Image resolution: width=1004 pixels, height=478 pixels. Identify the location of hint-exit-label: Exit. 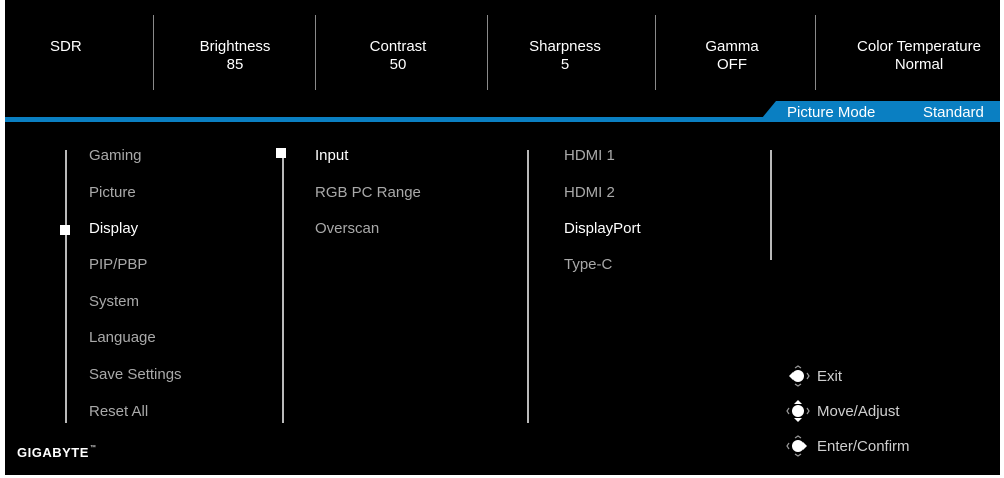
(830, 376).